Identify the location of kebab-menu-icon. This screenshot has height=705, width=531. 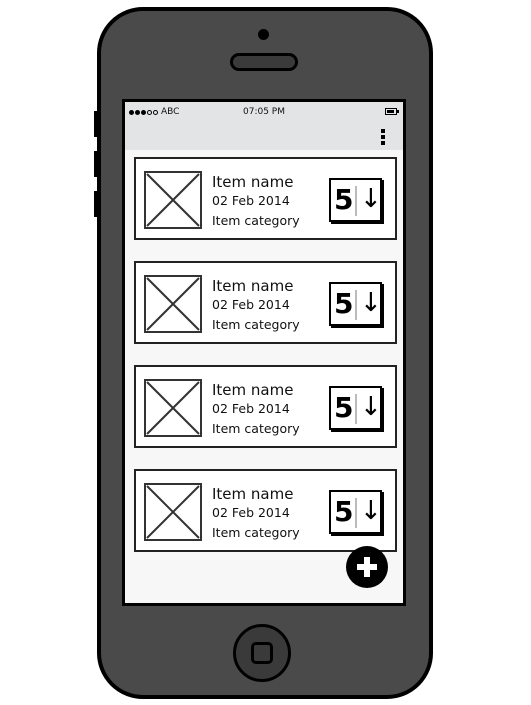
(384, 137).